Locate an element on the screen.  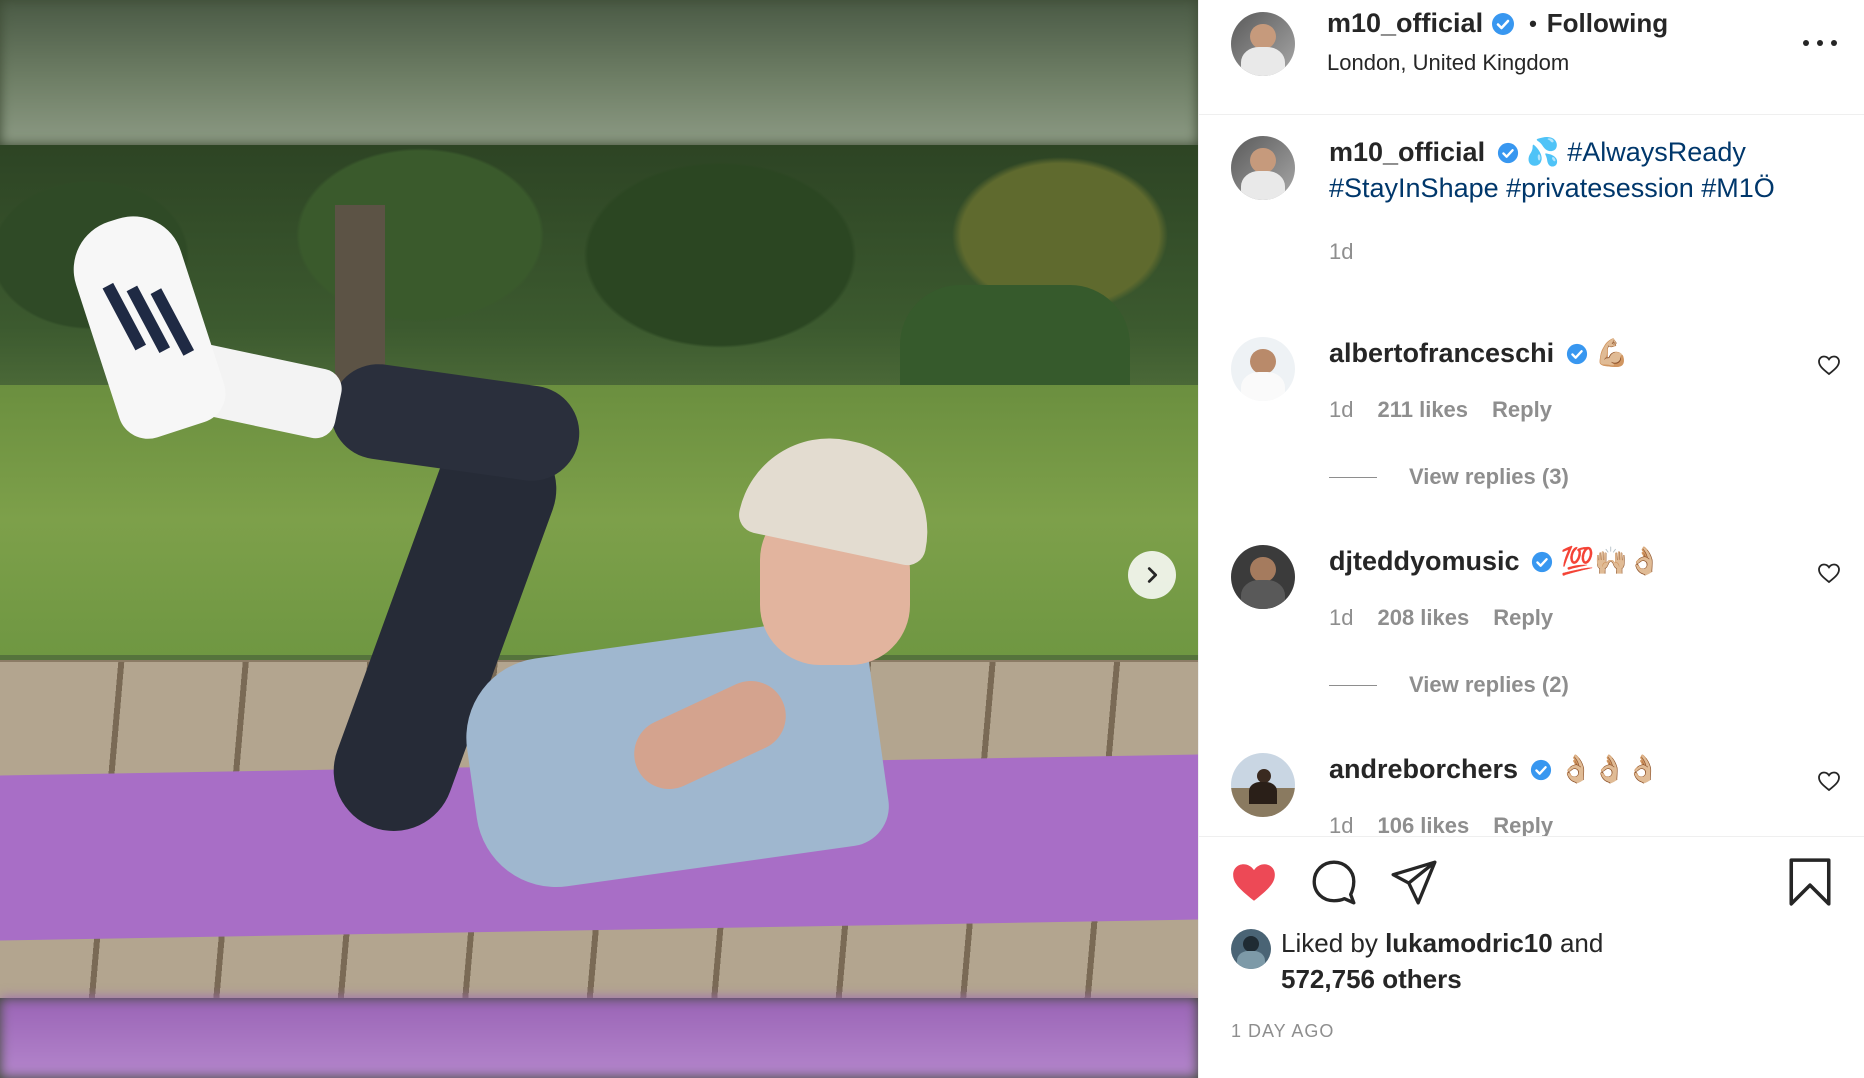
comment-body: 👌🏼👌🏼👌🏼 is located at coordinates (1609, 769).